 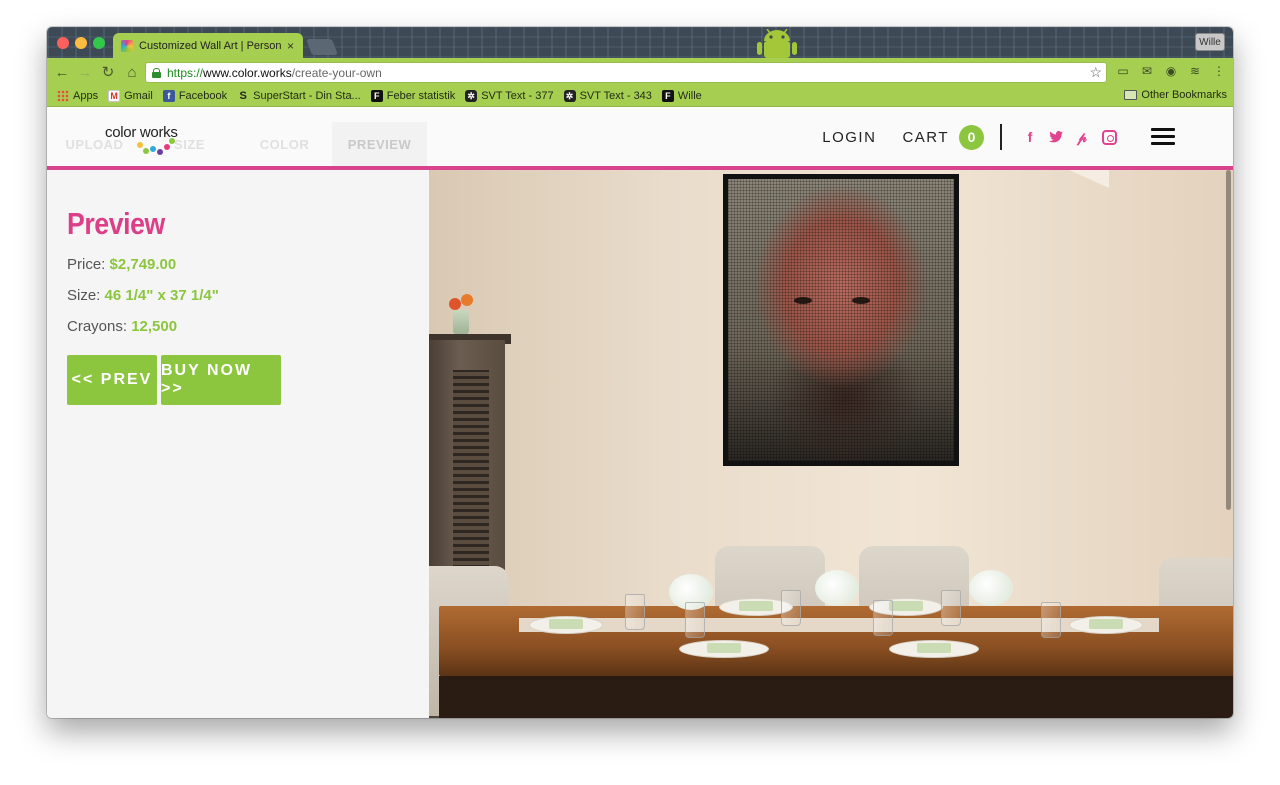 I want to click on home-icon: ⌂, so click(x=132, y=72).